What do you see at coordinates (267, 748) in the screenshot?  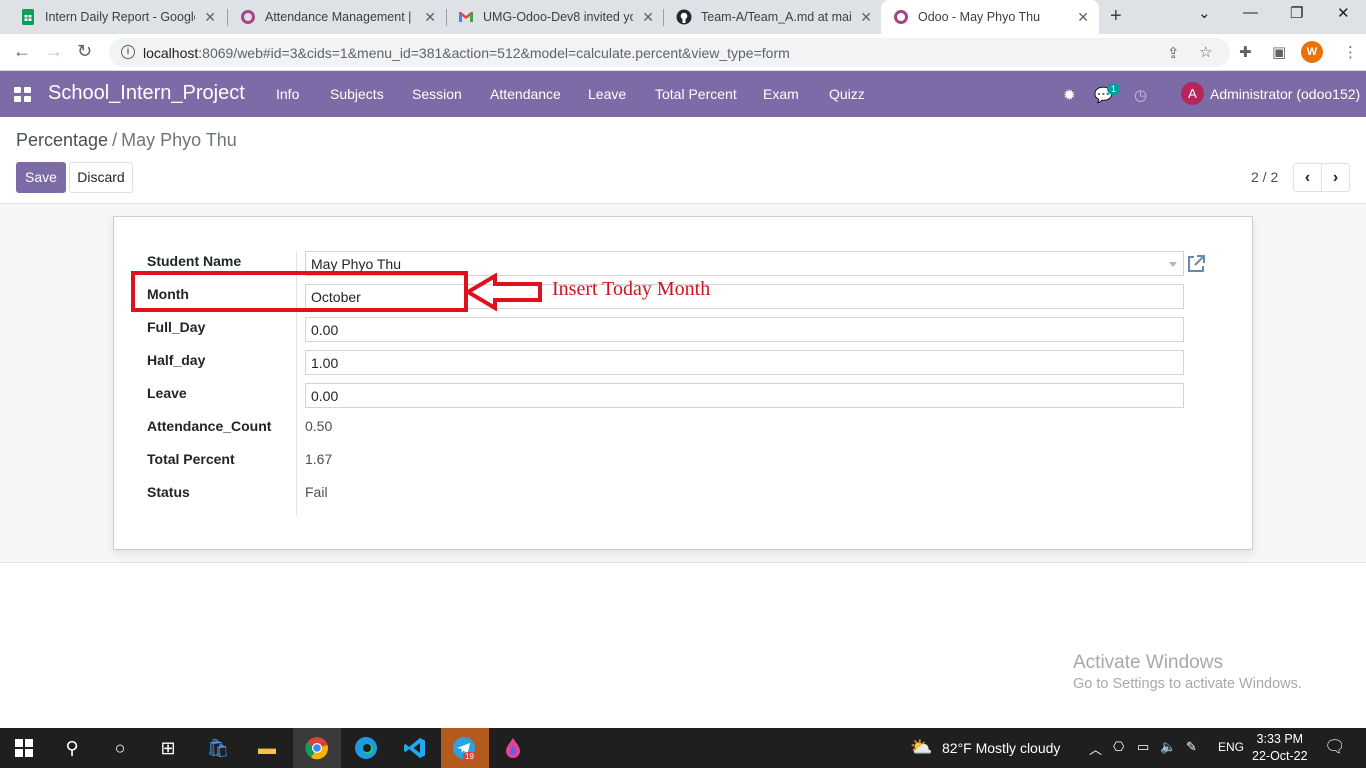 I see `file-explorer-icon: ▬` at bounding box center [267, 748].